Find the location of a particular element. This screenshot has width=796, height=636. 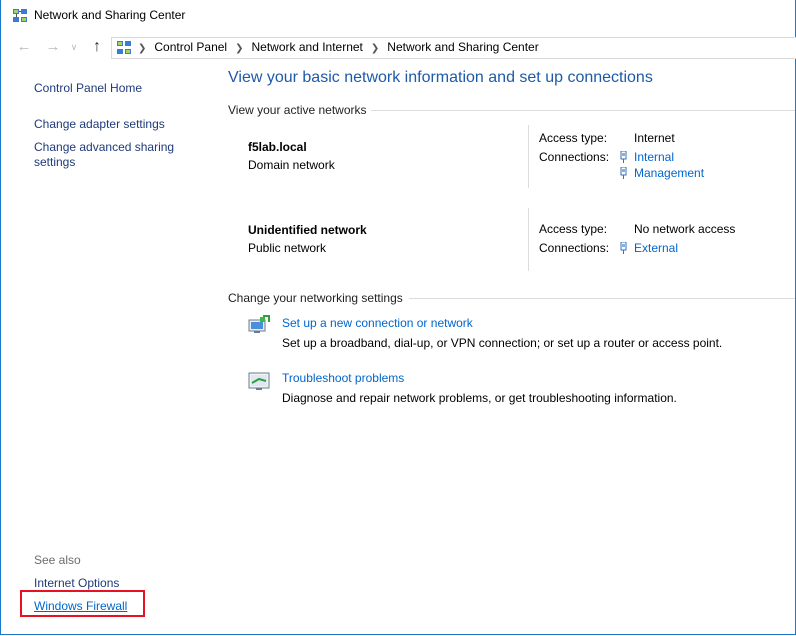

connection-name: Management is located at coordinates (669, 173).